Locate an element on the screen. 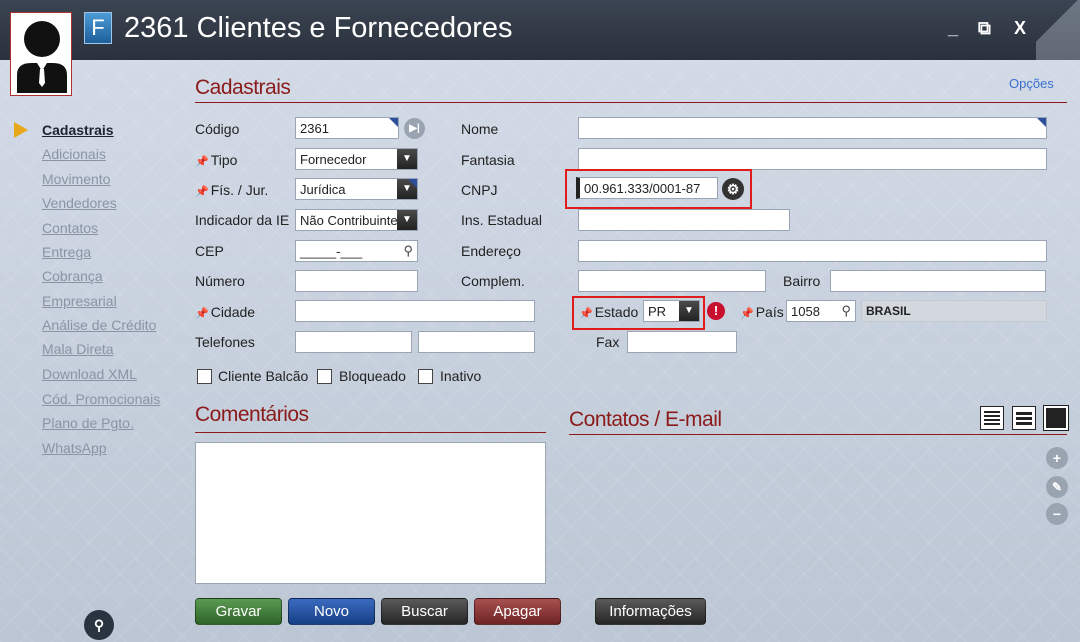 This screenshot has width=1080, height=642. fantasia-field is located at coordinates (812, 159).